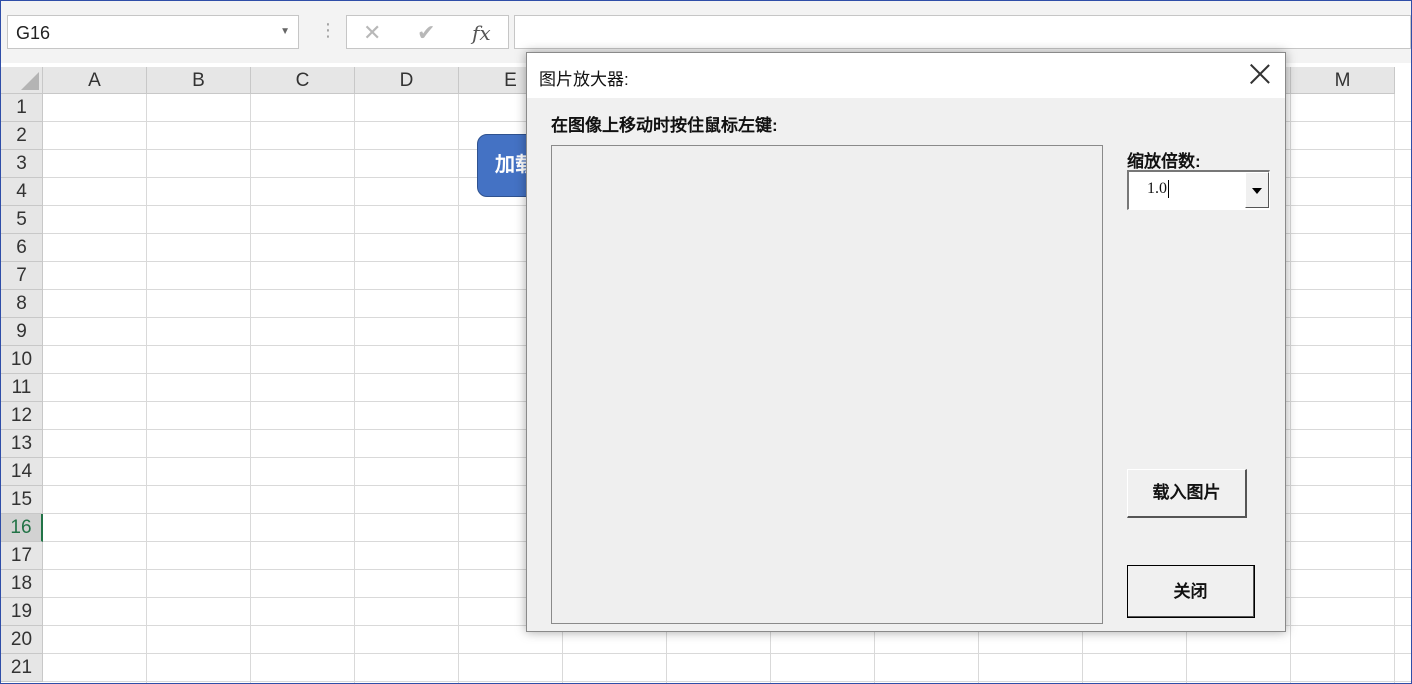 This screenshot has width=1412, height=684. Describe the element at coordinates (153, 32) in the screenshot. I see `name-box: G16 ▼` at that location.